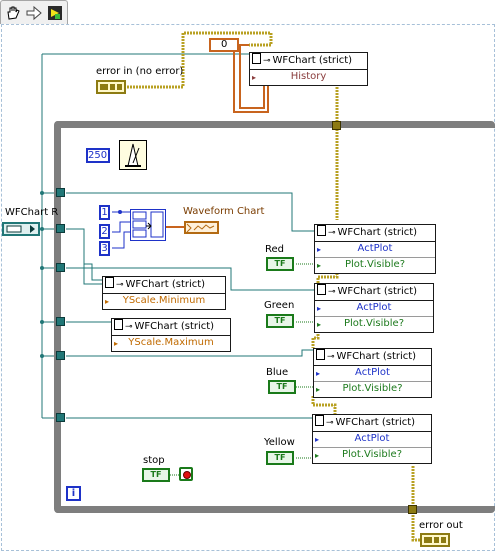 This screenshot has height=552, width=496. I want to click on red-boolean-control: TF, so click(280, 264).